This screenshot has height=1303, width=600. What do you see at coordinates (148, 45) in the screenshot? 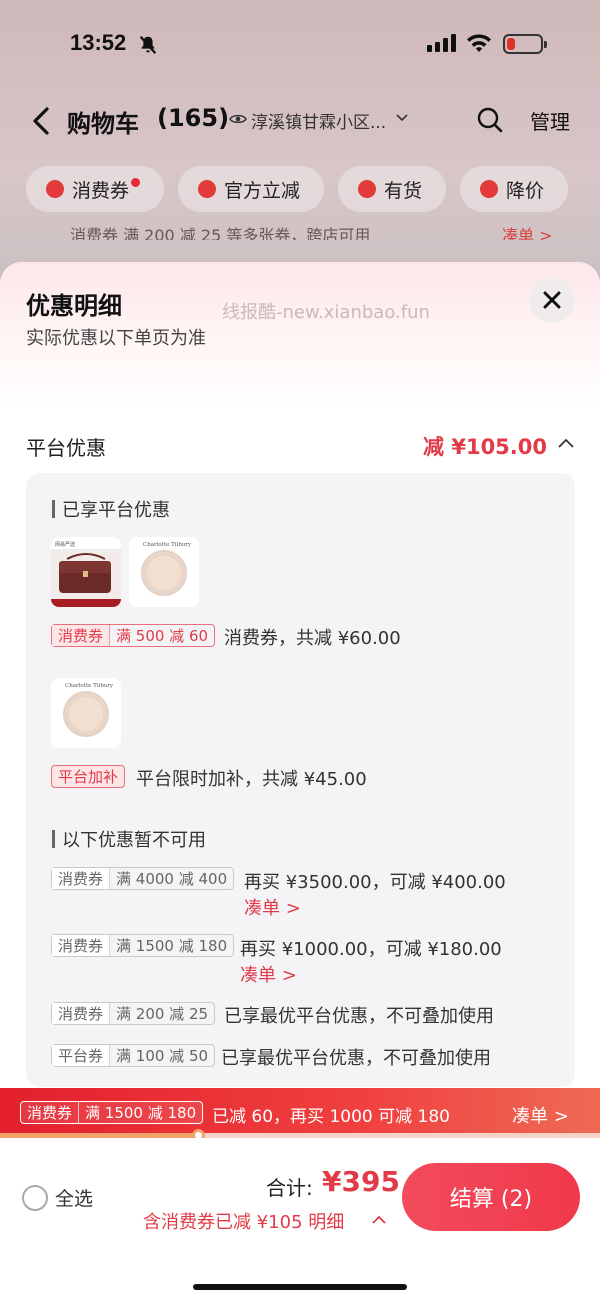
I see `mute-bell-icon` at bounding box center [148, 45].